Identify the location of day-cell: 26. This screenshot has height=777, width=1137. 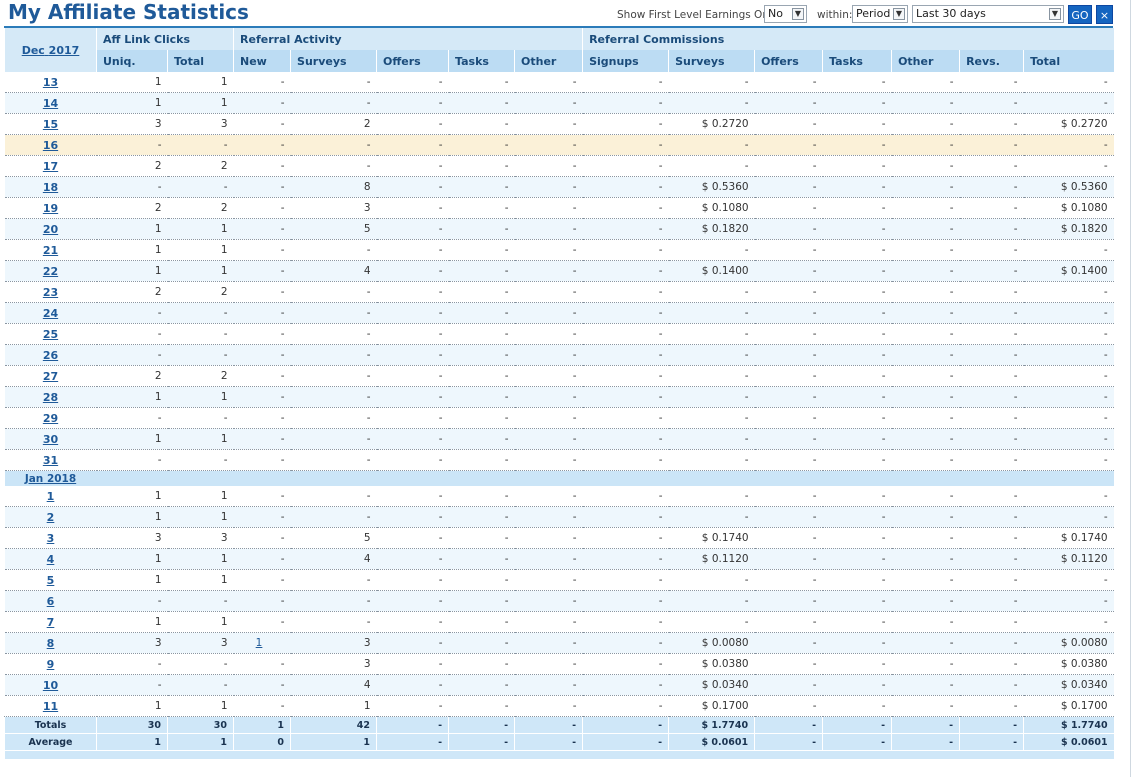
(50, 355).